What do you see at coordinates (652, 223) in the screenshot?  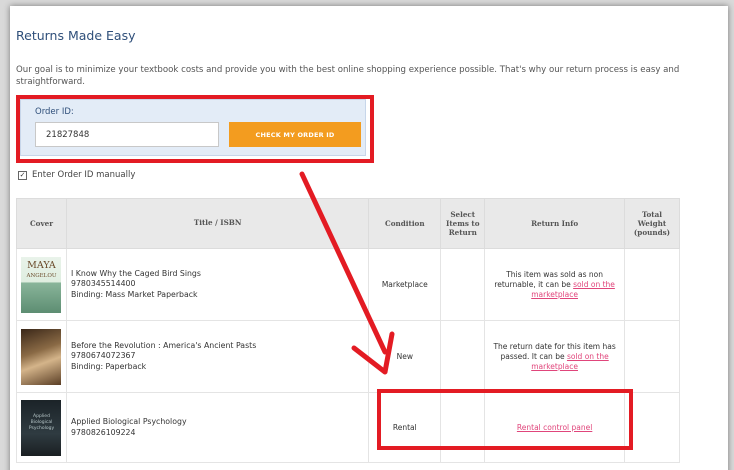 I see `header-weight: Total Weight (pounds)` at bounding box center [652, 223].